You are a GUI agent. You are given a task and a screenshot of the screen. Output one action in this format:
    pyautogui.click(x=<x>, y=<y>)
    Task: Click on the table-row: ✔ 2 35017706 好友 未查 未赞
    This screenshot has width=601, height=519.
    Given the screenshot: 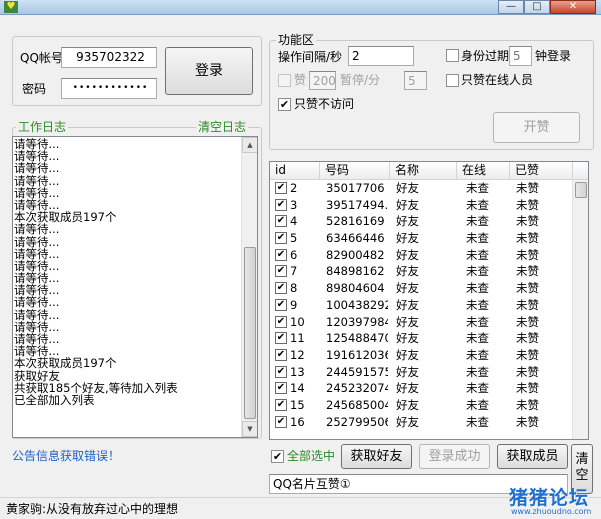 What is the action you would take?
    pyautogui.click(x=421, y=188)
    